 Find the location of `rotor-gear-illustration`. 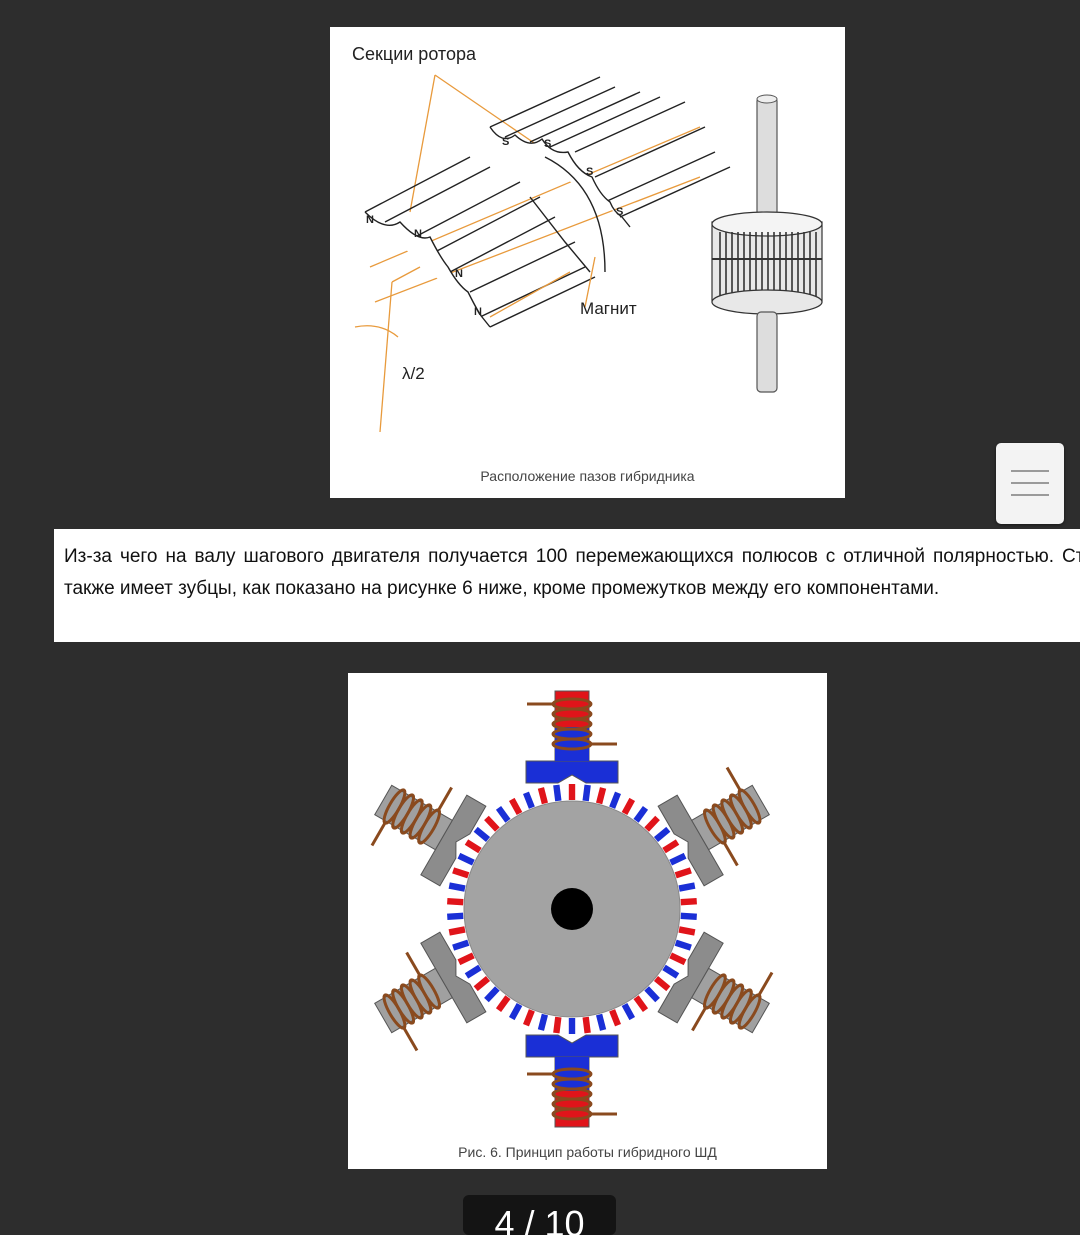

rotor-gear-illustration is located at coordinates (767, 243).